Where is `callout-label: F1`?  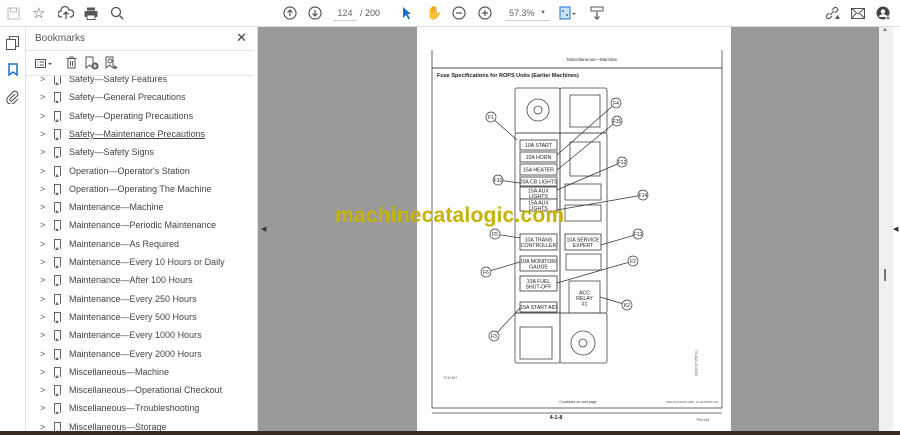
callout-label: F1 is located at coordinates (491, 118).